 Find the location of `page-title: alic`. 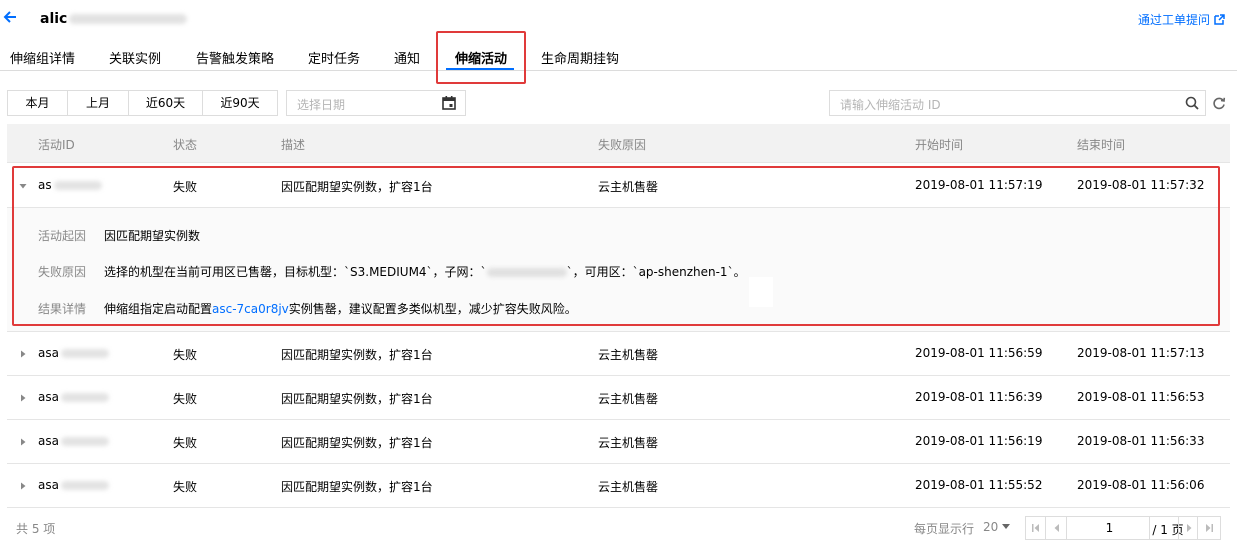

page-title: alic is located at coordinates (114, 19).